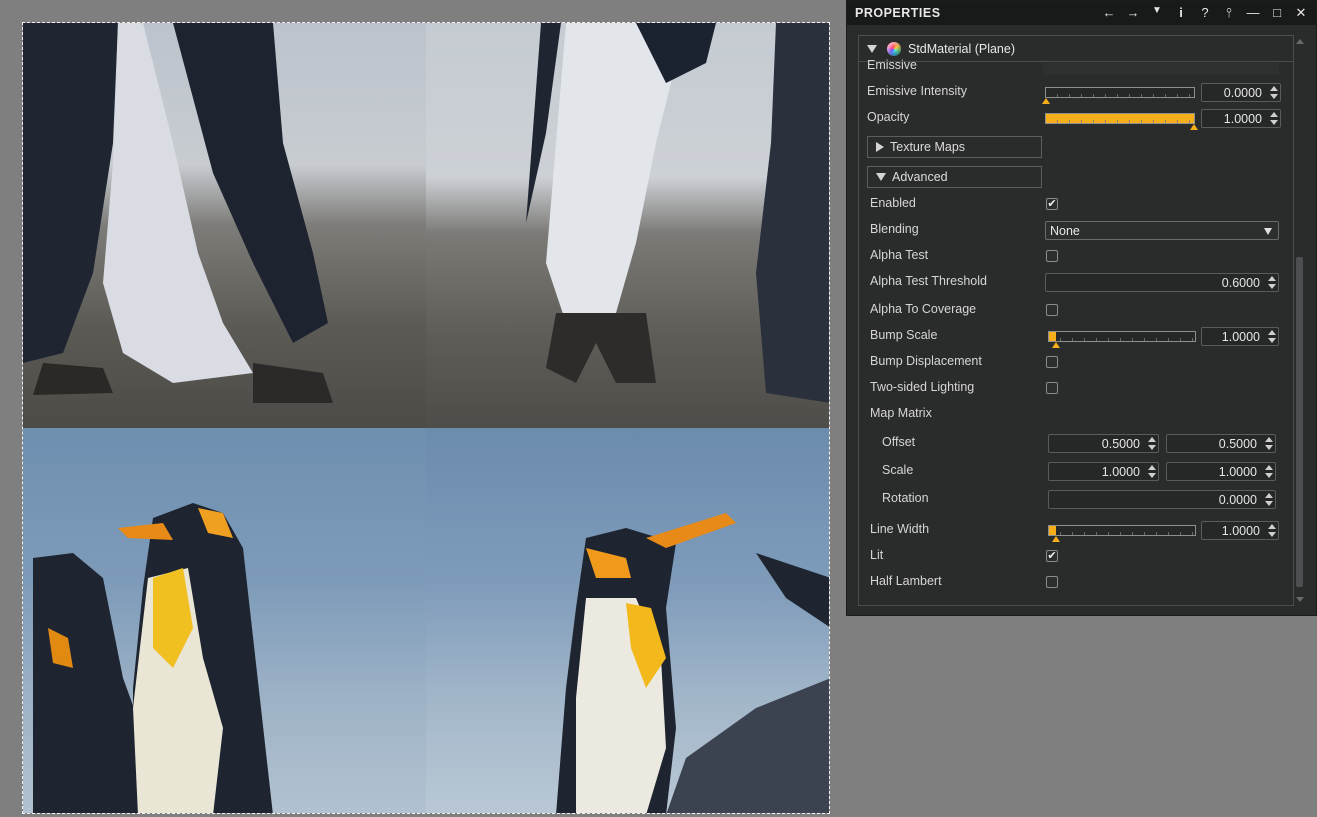 This screenshot has width=1317, height=817. I want to click on scale-x-field: 1.0000, so click(1103, 471).